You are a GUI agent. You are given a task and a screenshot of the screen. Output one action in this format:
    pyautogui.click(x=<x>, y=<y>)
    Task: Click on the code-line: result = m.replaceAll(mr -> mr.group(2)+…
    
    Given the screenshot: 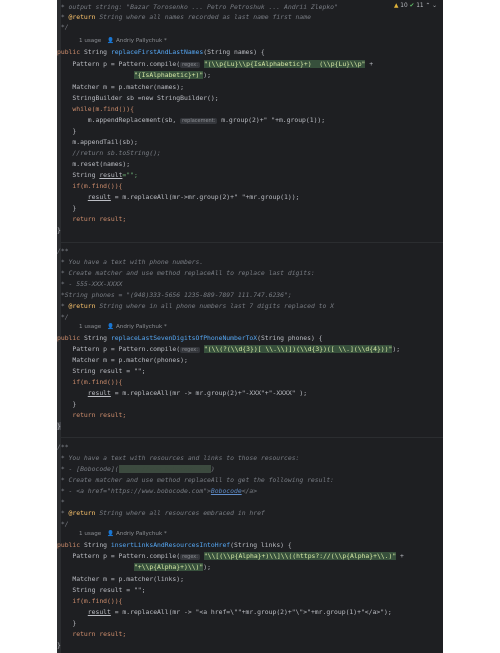 What is the action you would take?
    pyautogui.click(x=197, y=393)
    